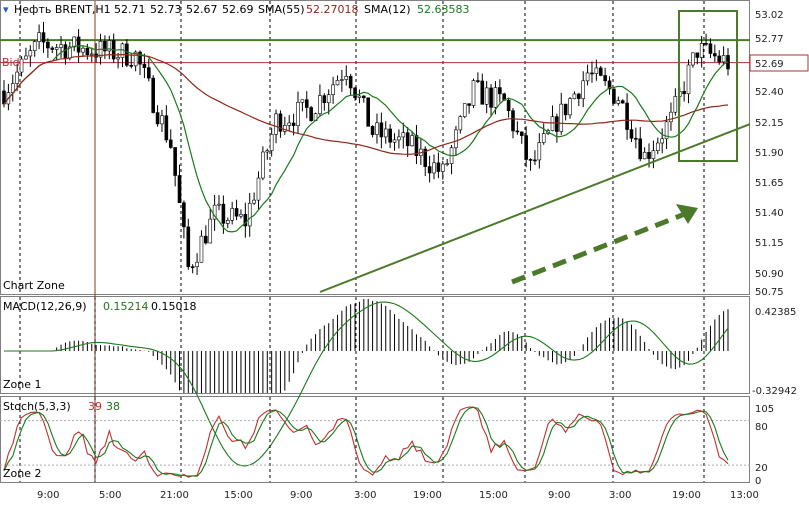 This screenshot has height=511, width=809. What do you see at coordinates (769, 64) in the screenshot?
I see `current-price-label: 52.69` at bounding box center [769, 64].